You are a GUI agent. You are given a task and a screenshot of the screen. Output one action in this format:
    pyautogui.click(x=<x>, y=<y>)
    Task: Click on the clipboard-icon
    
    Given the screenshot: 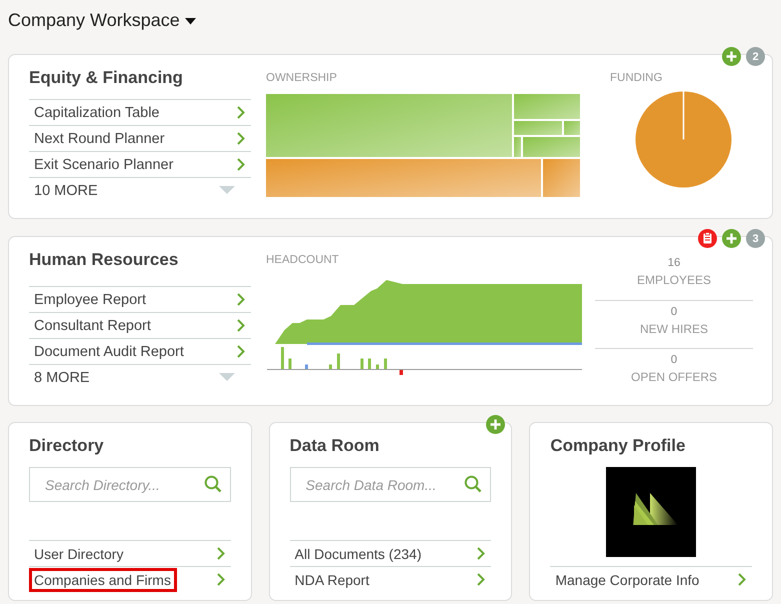 What is the action you would take?
    pyautogui.click(x=707, y=238)
    